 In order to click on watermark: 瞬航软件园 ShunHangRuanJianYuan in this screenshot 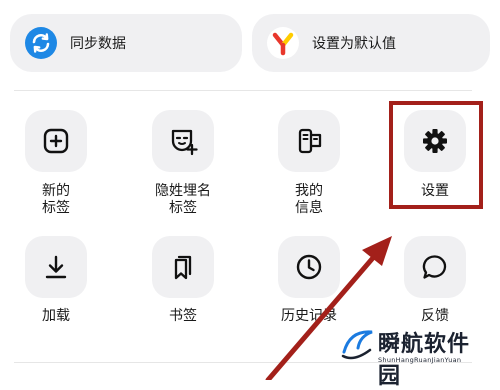, I will do `click(415, 355)`.